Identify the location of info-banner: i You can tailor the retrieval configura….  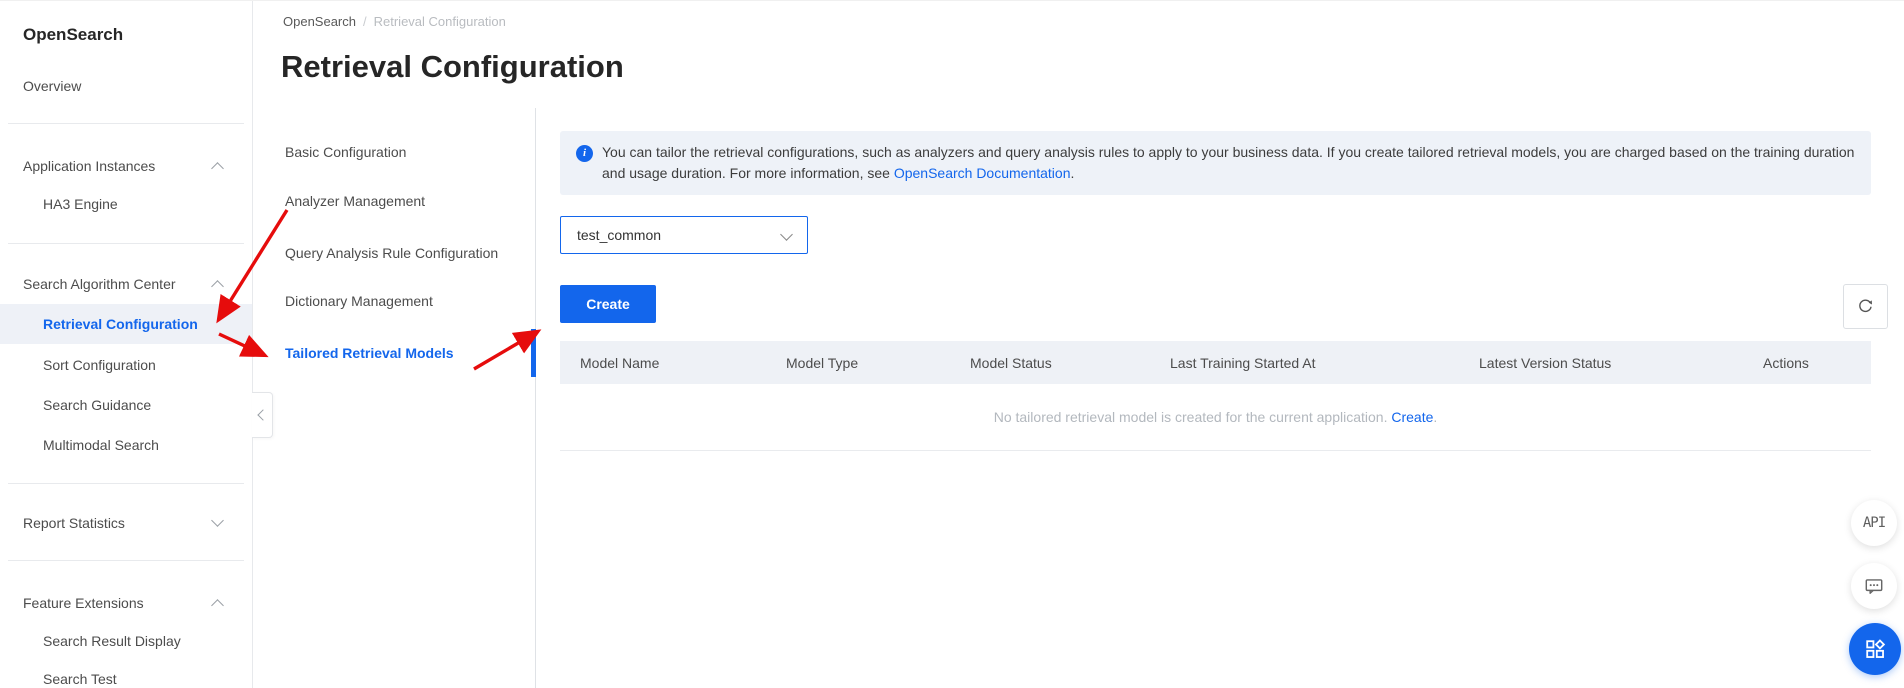
(1215, 163).